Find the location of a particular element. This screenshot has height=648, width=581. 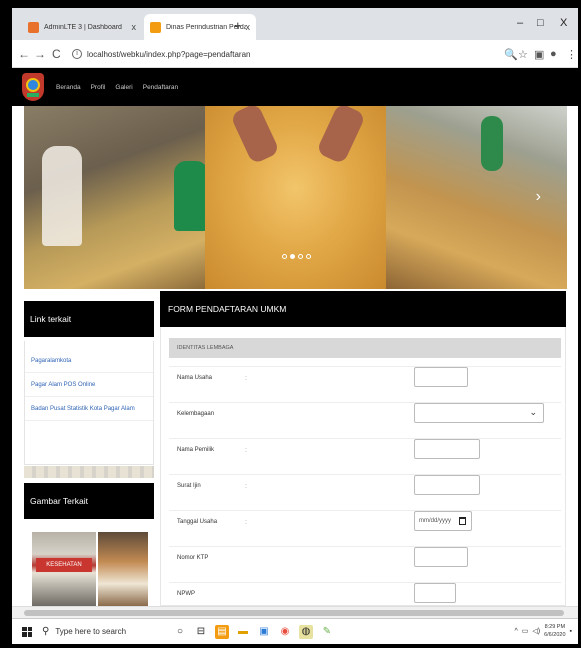

form-row-surat-ijin: Surat Ijin : is located at coordinates (365, 492).